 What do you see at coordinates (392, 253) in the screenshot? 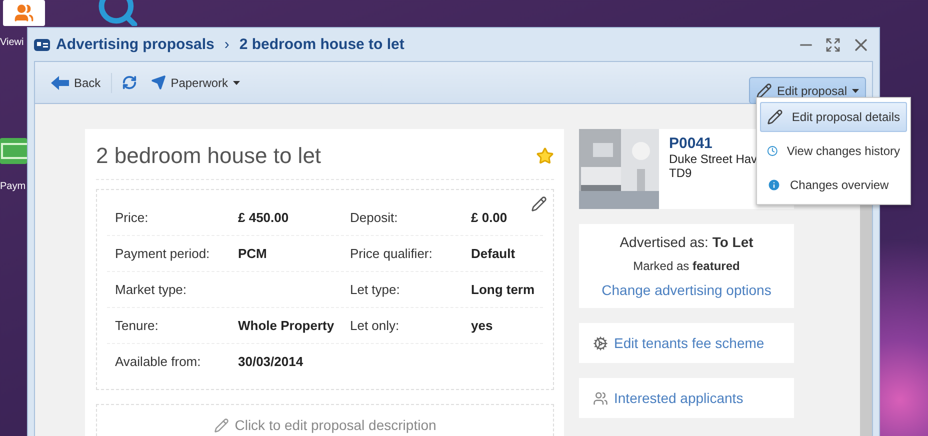
I see `field-label: Price qualifier:` at bounding box center [392, 253].